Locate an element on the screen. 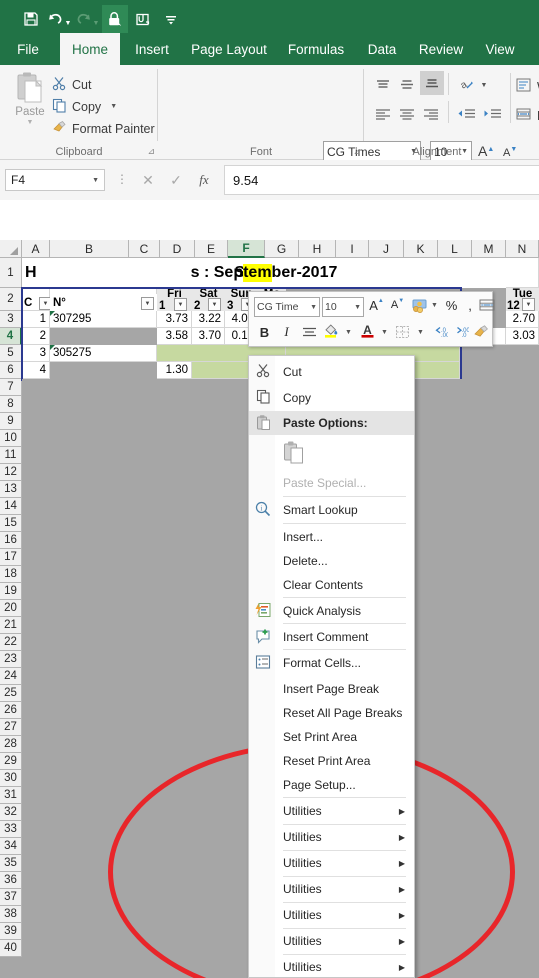 The height and width of the screenshot is (978, 539). align-left-button is located at coordinates (383, 114).